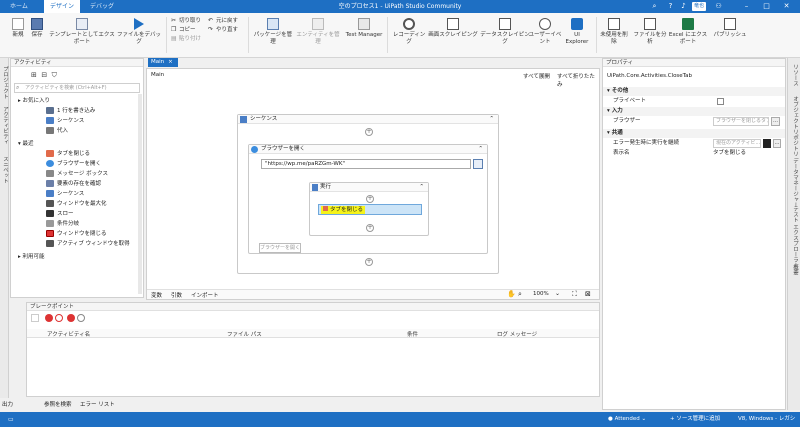  I want to click on export-template-button: テンプレートとしてエクスポート, so click(82, 32).